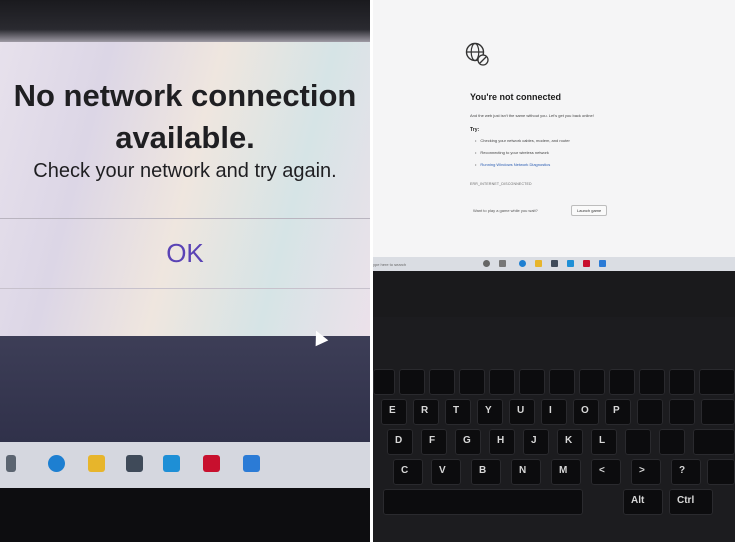 This screenshot has height=542, width=735. I want to click on key-label: C, so click(405, 470).